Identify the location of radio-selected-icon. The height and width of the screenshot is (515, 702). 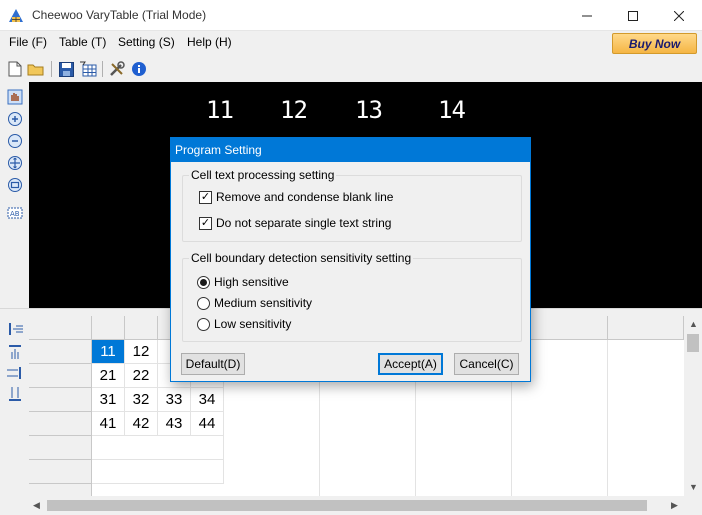
(203, 282).